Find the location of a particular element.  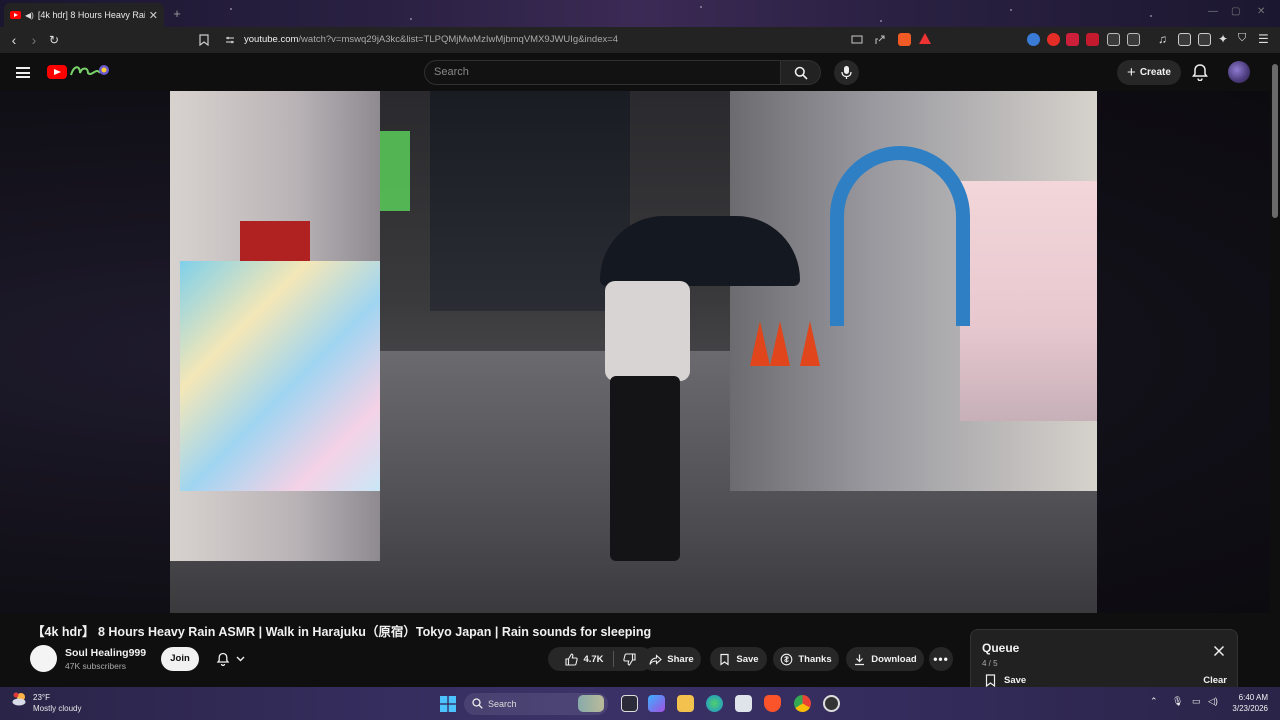

account-avatar is located at coordinates (1239, 72).